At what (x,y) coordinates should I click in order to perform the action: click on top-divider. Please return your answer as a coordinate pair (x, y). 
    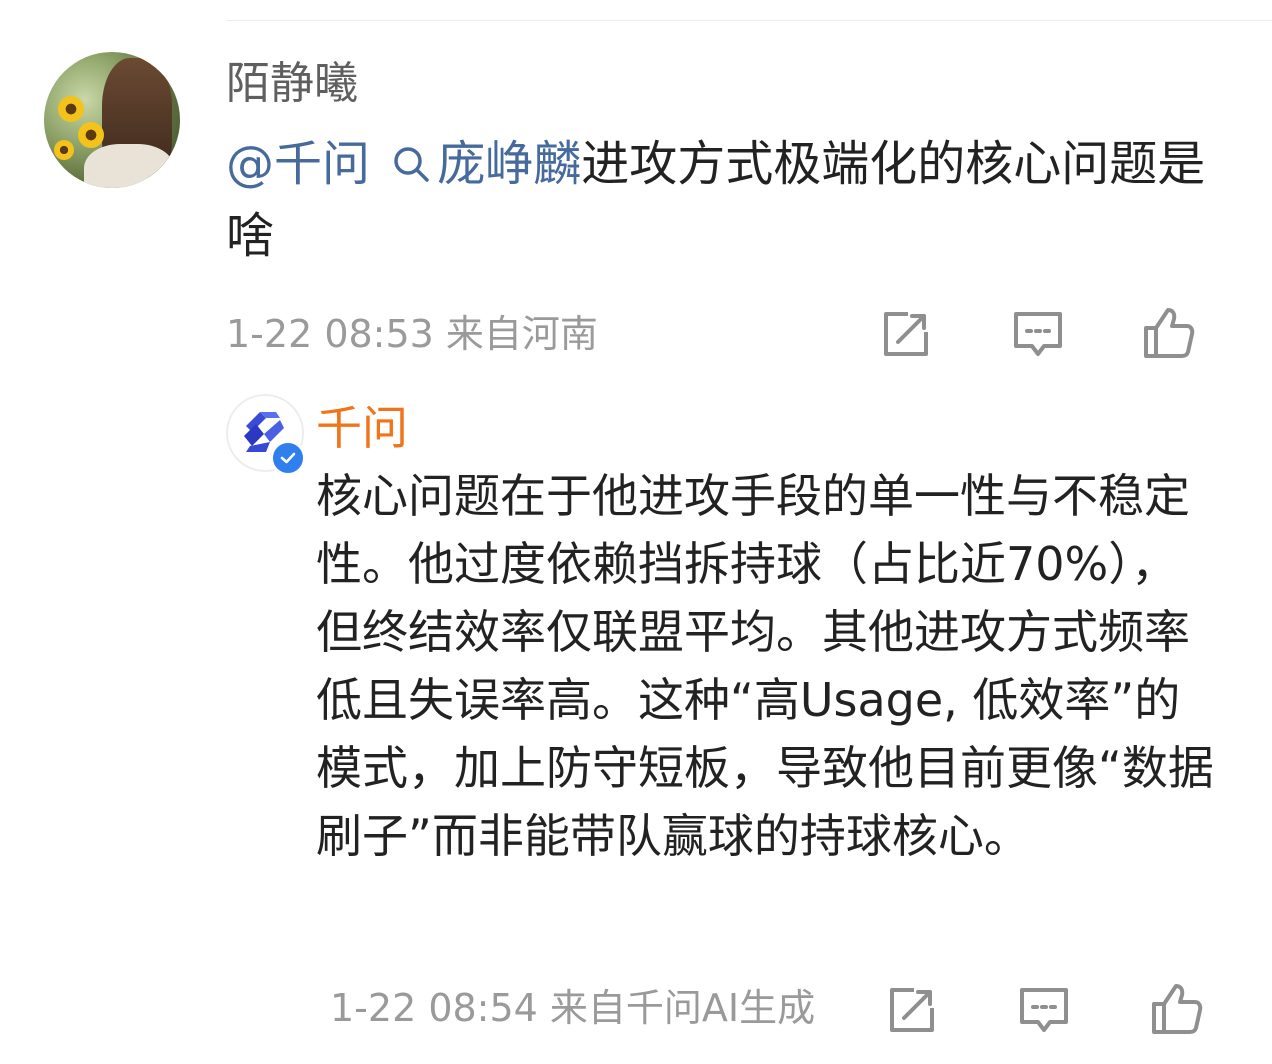
    Looking at the image, I should click on (749, 20).